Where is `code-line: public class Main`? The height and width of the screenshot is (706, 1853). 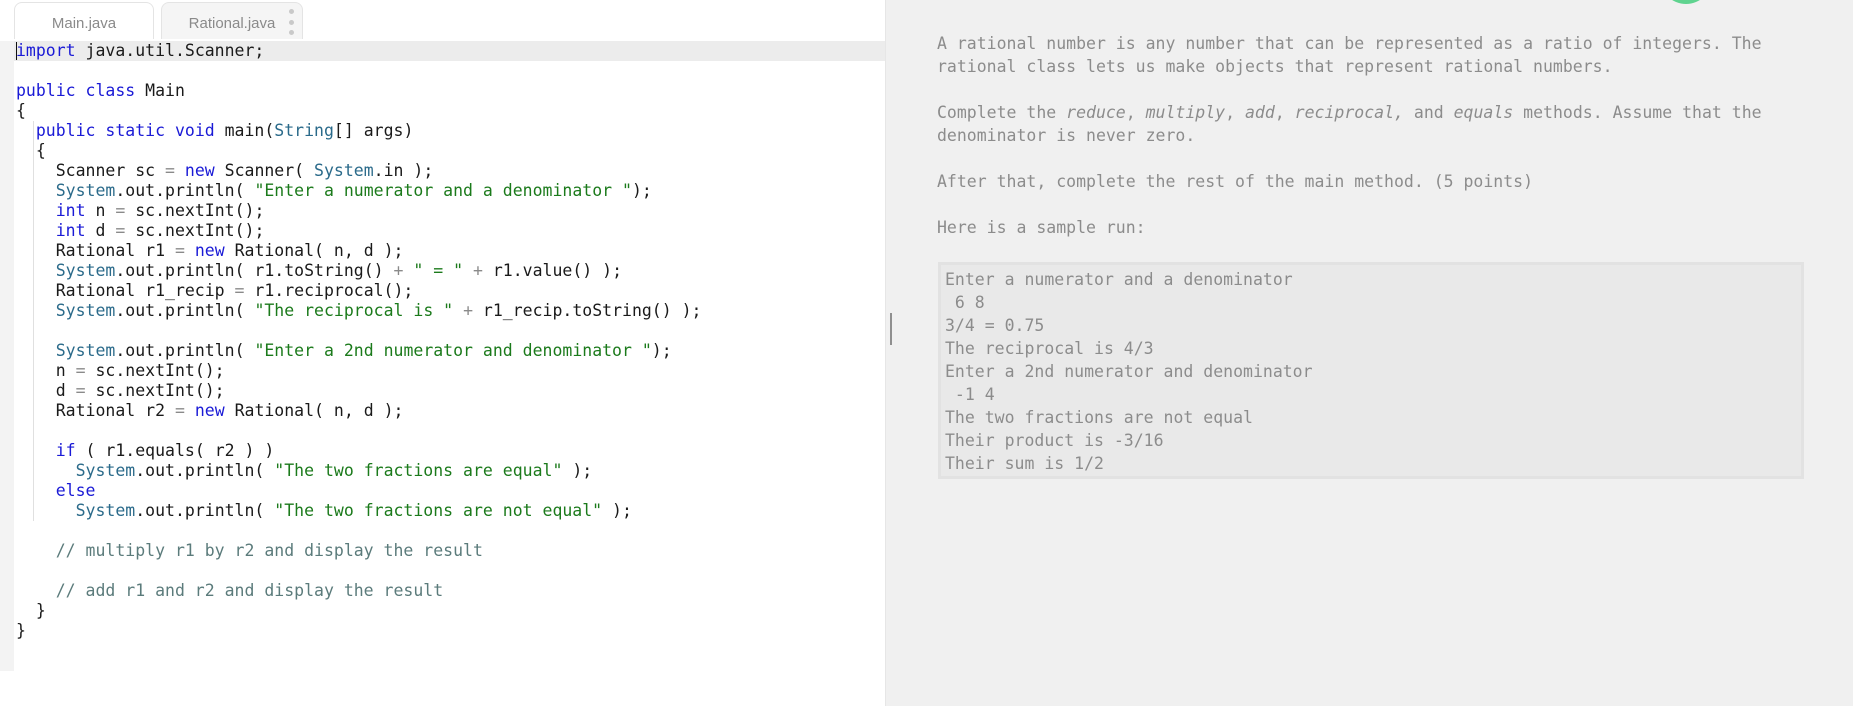
code-line: public class Main is located at coordinates (358, 91).